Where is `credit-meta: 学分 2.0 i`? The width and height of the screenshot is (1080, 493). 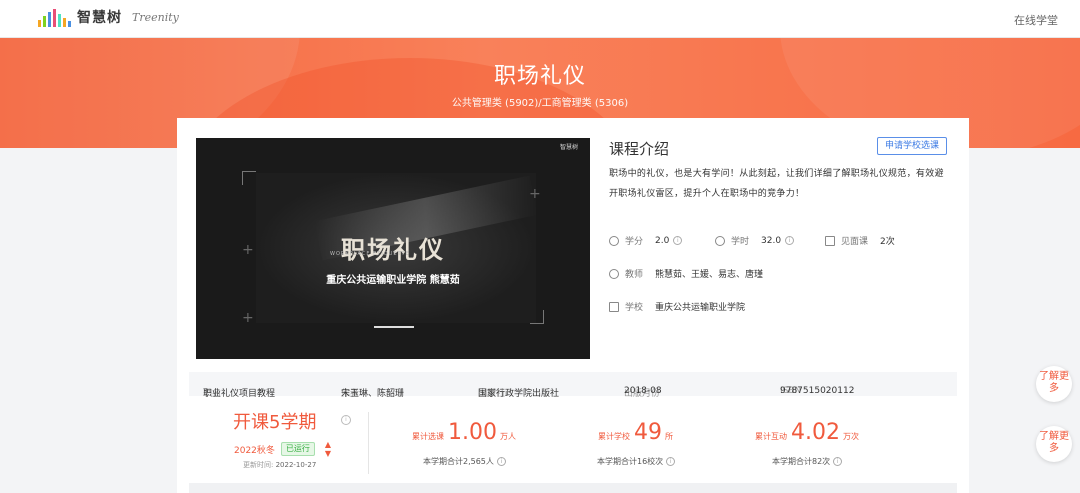
credit-meta: 学分 2.0 i is located at coordinates (646, 240).